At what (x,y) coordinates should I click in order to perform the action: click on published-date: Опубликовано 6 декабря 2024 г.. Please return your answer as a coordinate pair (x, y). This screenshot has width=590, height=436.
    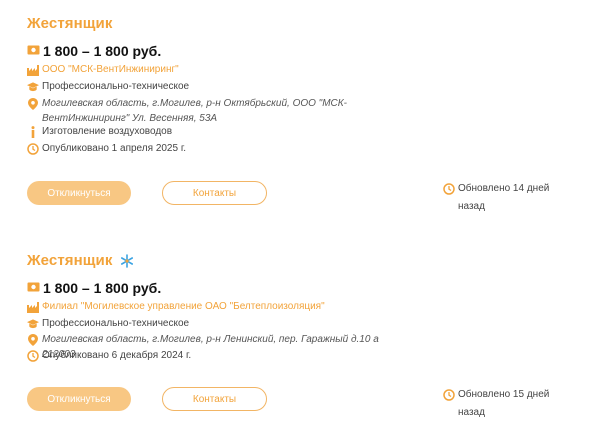
    Looking at the image, I should click on (117, 355).